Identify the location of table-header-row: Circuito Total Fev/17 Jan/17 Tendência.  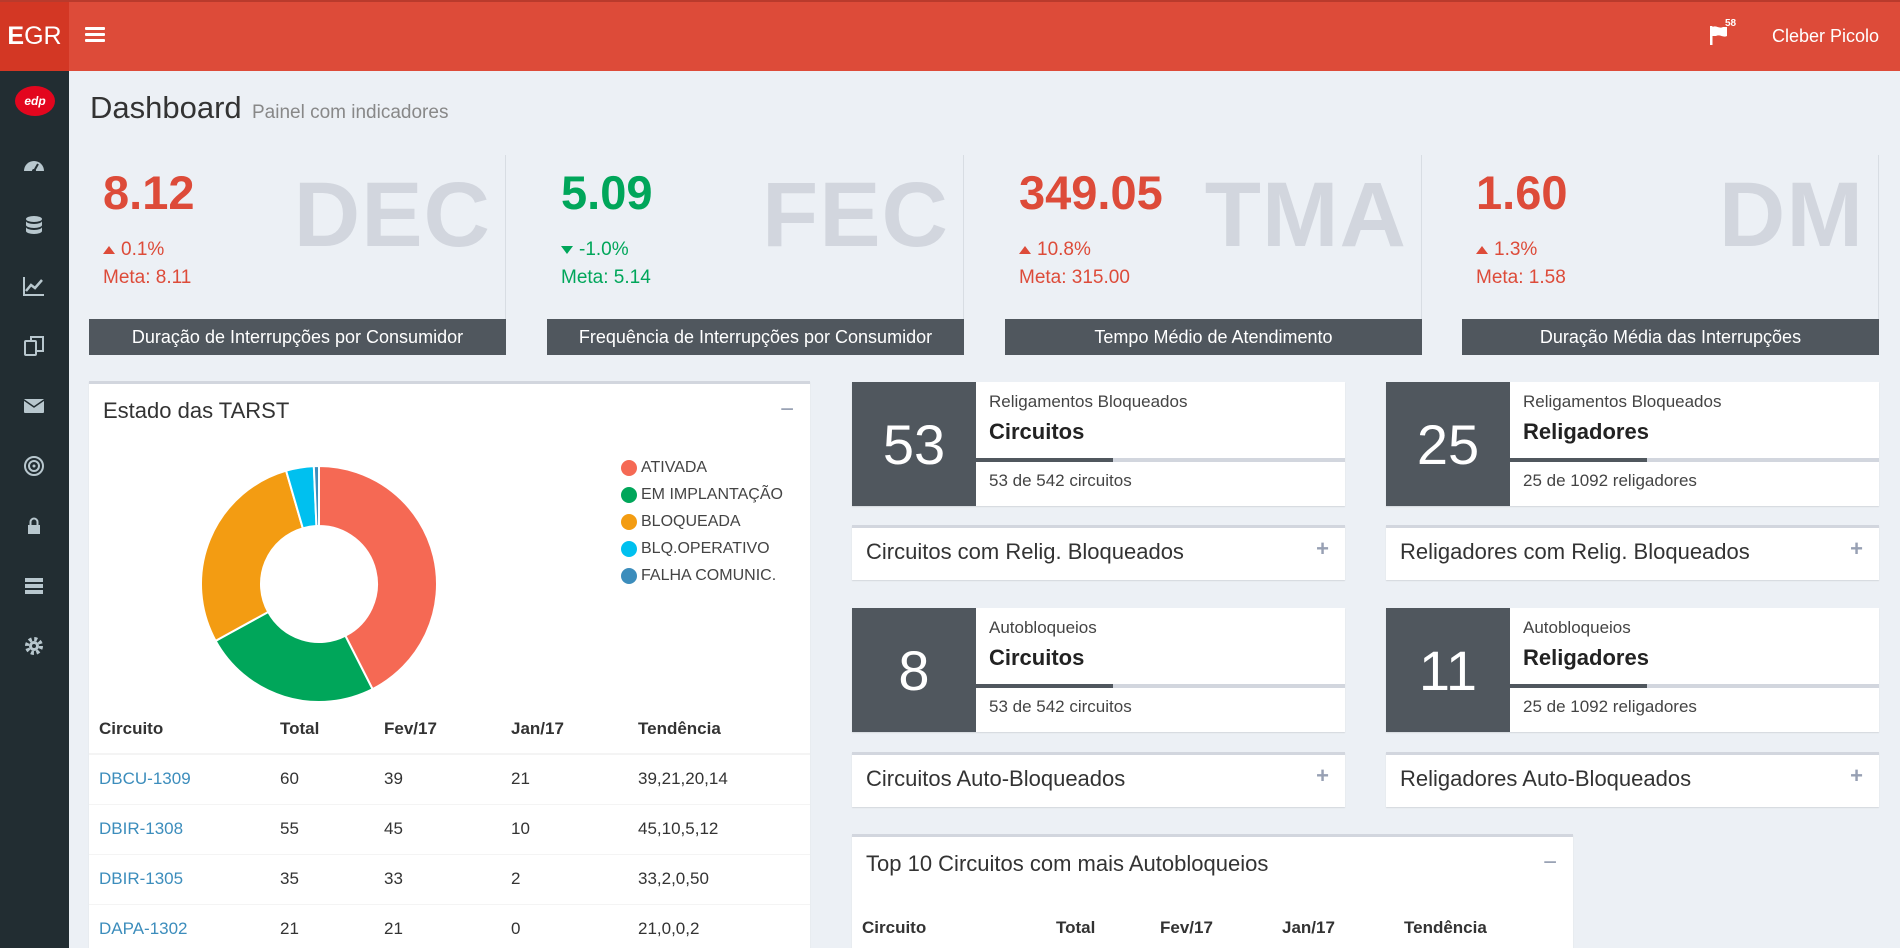
(449, 729).